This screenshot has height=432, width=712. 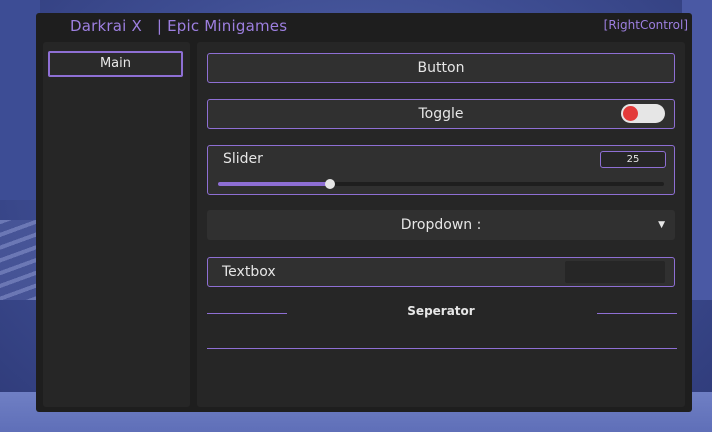 I want to click on toggle-label: Toggle, so click(x=441, y=114).